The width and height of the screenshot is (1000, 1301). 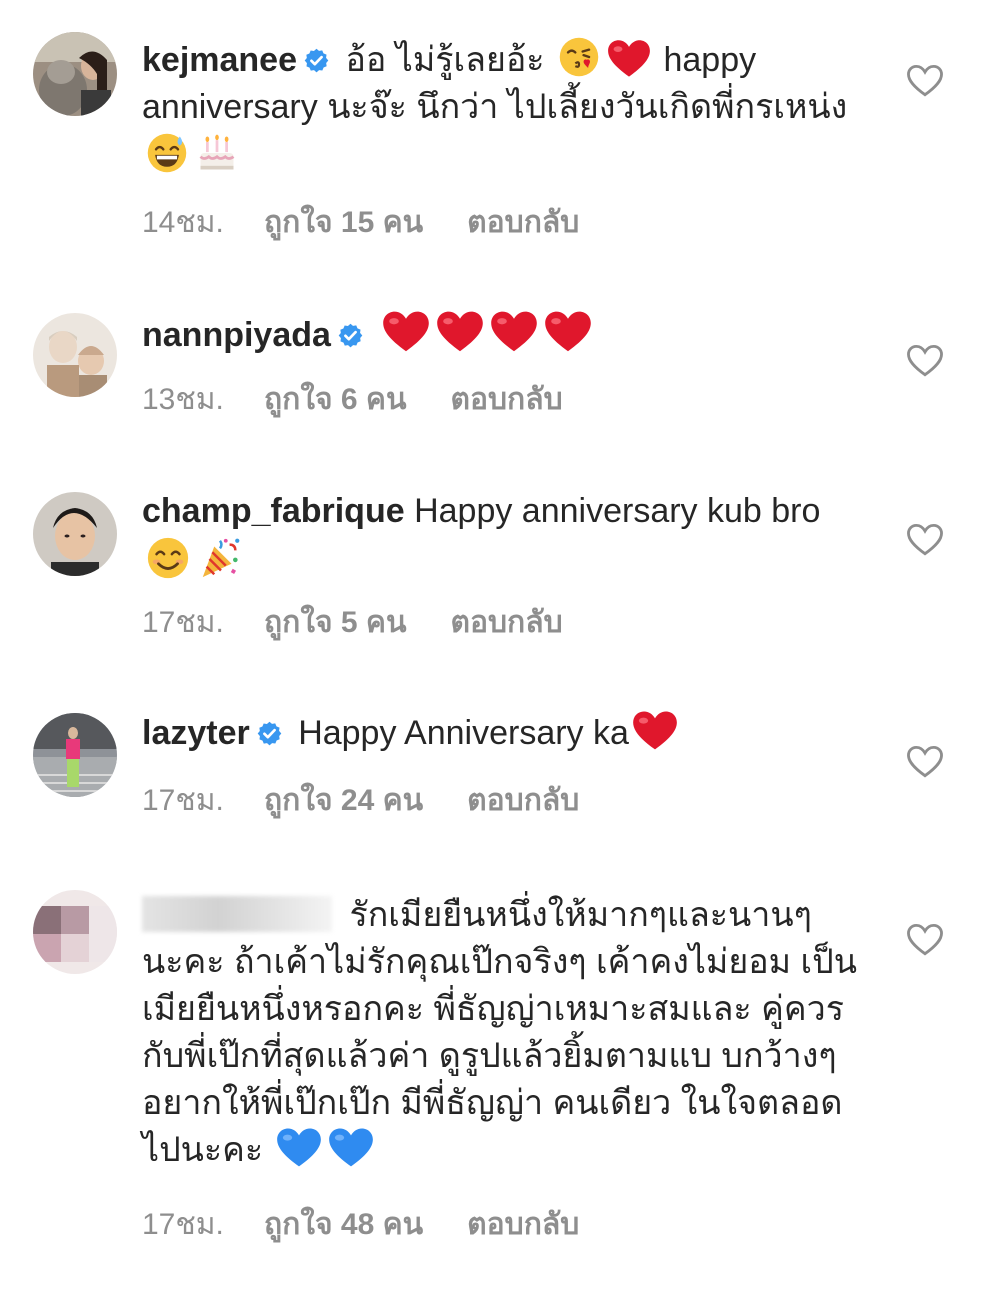 I want to click on comment-time: 13ชม., so click(x=183, y=399).